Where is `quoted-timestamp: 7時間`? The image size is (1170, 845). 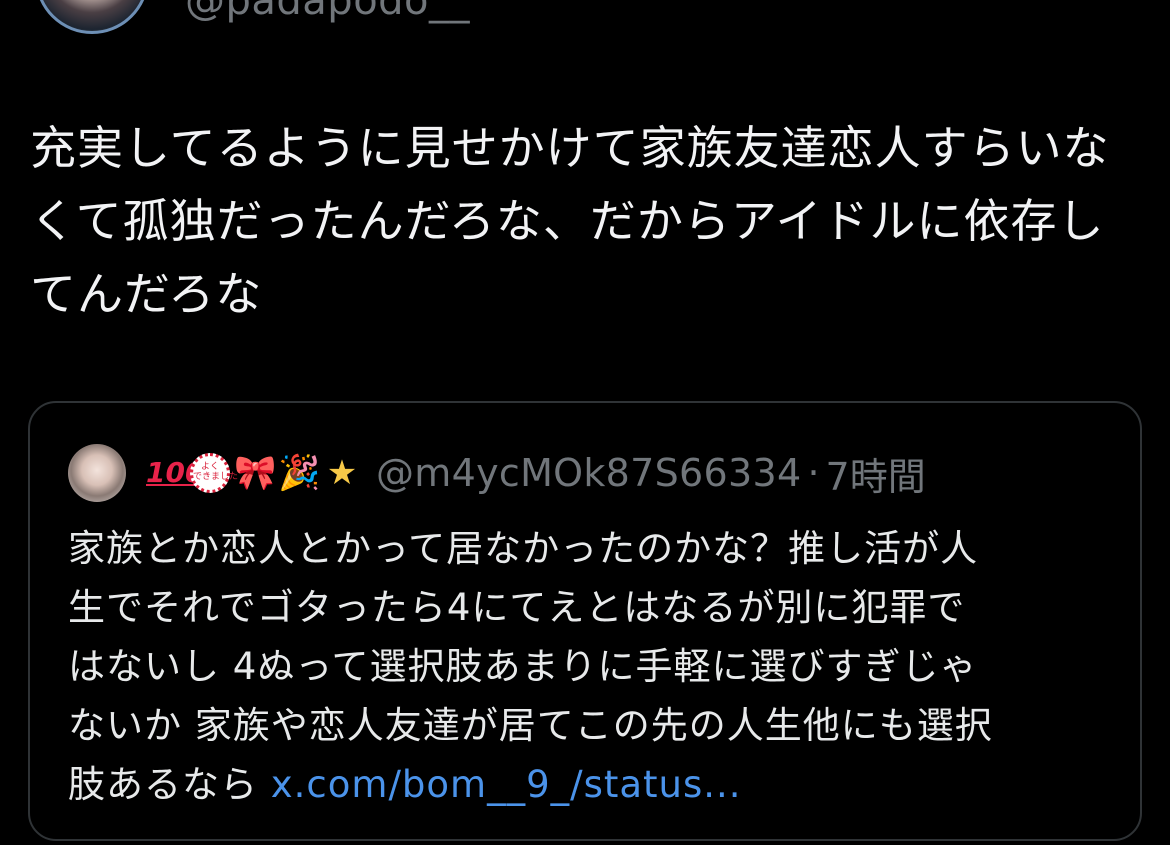 quoted-timestamp: 7時間 is located at coordinates (876, 473).